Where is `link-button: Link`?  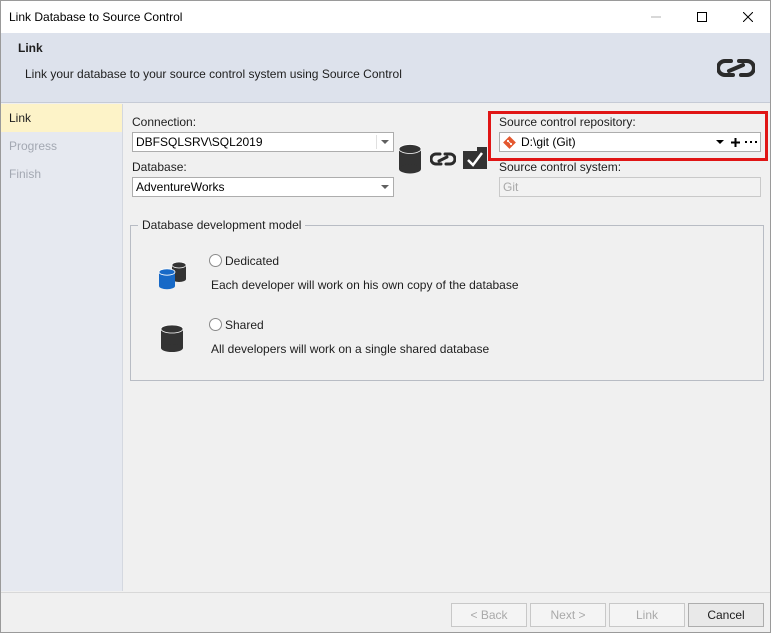 link-button: Link is located at coordinates (647, 615).